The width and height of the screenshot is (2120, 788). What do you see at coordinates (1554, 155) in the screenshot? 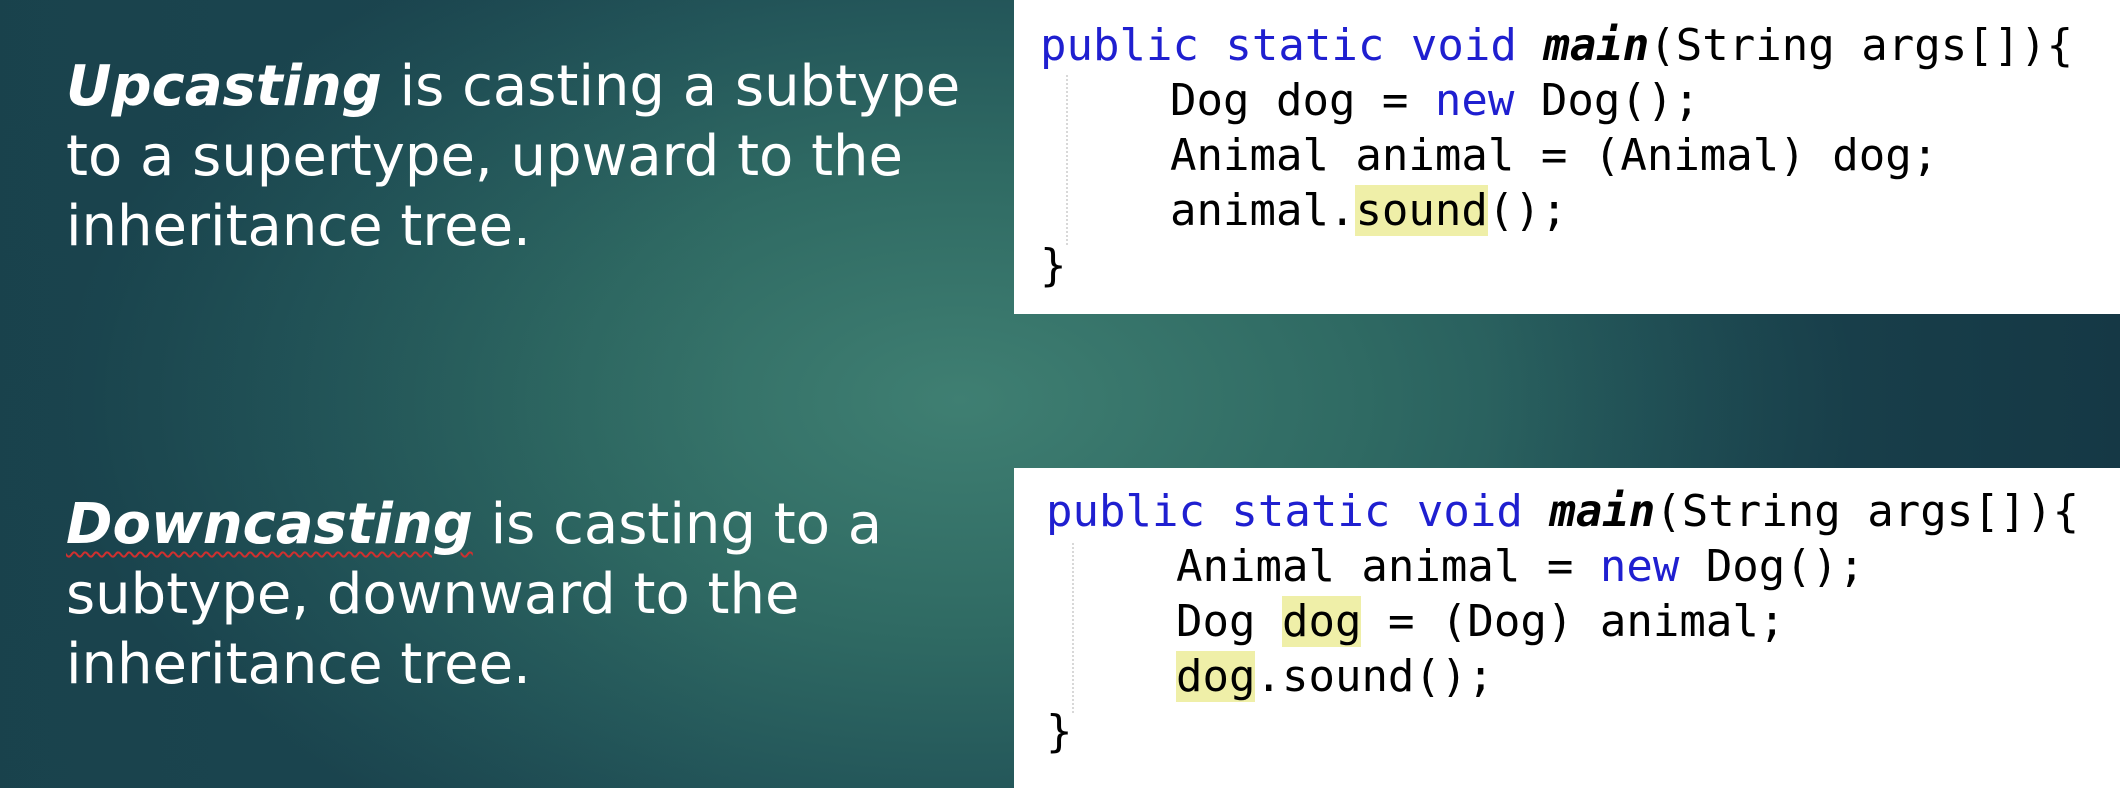
I see `code-line-3: Animal animal = (Animal) dog;` at bounding box center [1554, 155].